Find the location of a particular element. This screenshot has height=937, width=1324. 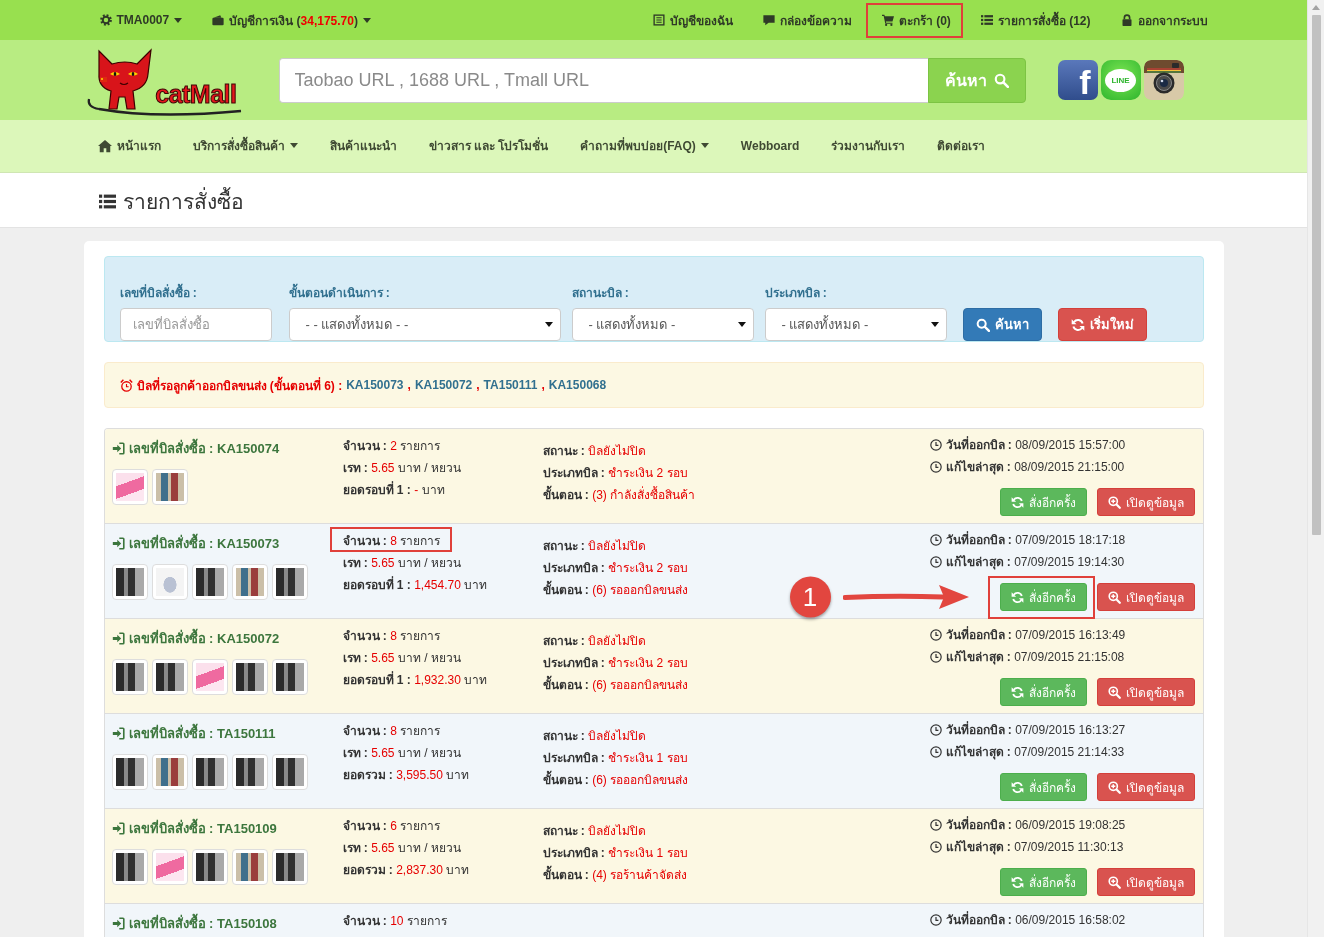

nav-link: ข่าวสาร และ โปรโมชั่น is located at coordinates (488, 145).